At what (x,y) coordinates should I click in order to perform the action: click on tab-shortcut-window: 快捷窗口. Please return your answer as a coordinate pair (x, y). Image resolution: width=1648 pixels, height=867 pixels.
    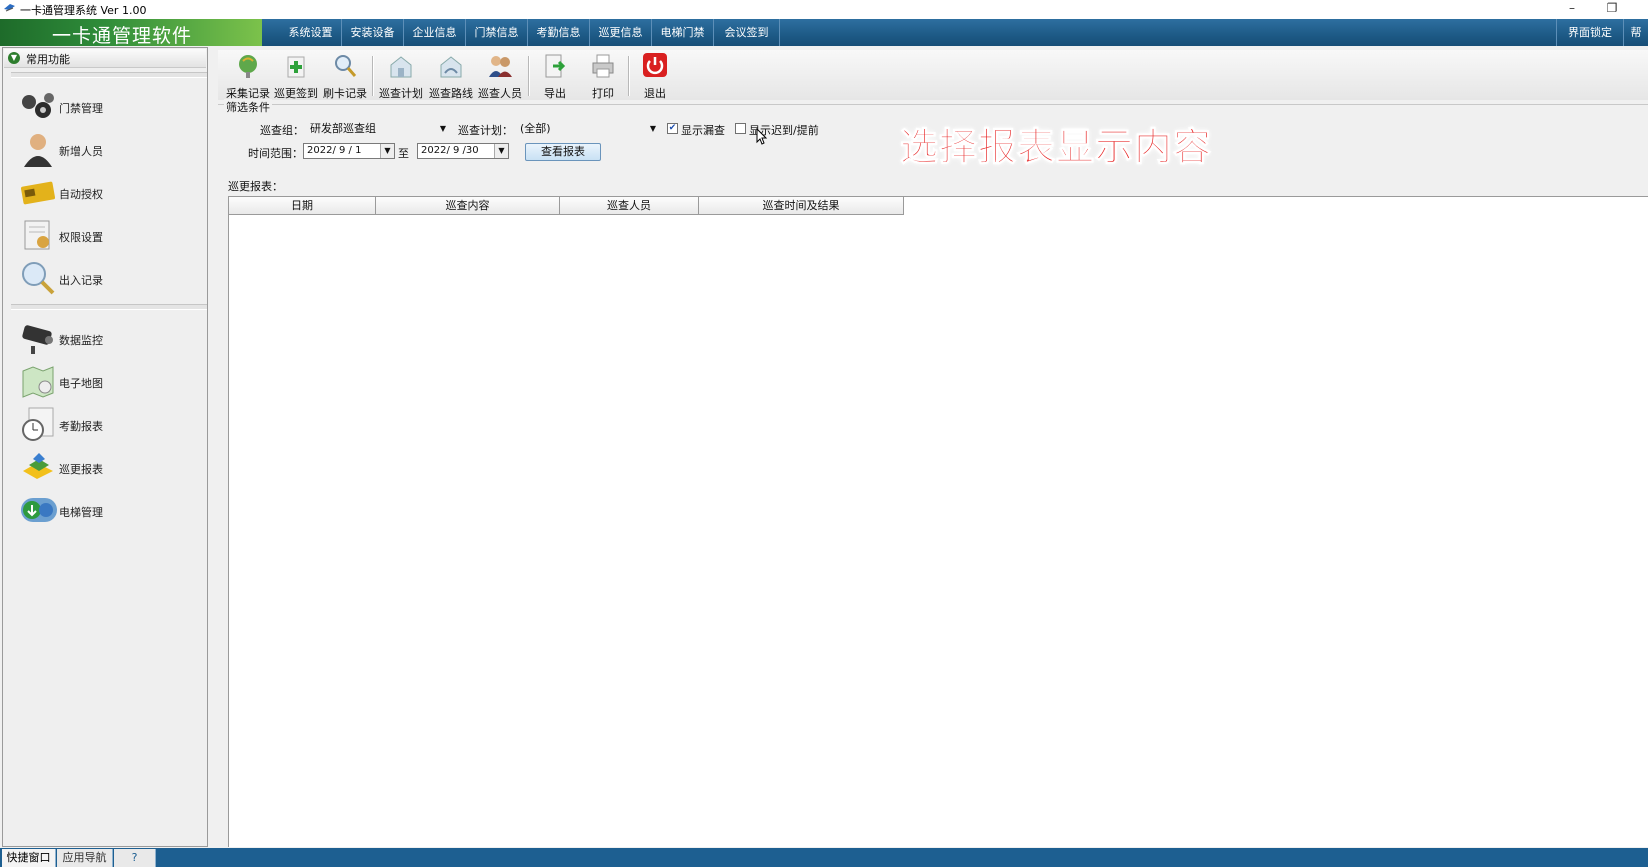
    Looking at the image, I should click on (29, 858).